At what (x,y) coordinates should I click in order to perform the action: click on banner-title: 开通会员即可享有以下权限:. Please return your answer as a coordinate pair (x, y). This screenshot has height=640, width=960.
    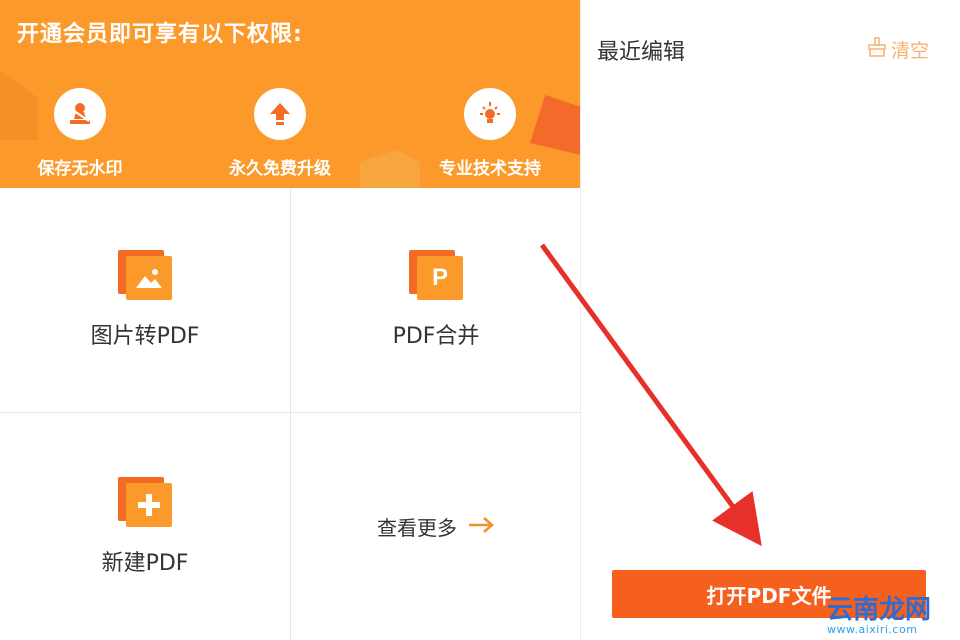
    Looking at the image, I should click on (160, 34).